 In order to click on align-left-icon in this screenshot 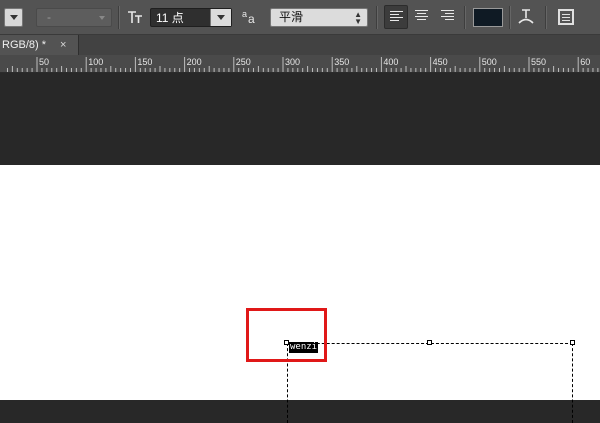, I will do `click(396, 17)`.